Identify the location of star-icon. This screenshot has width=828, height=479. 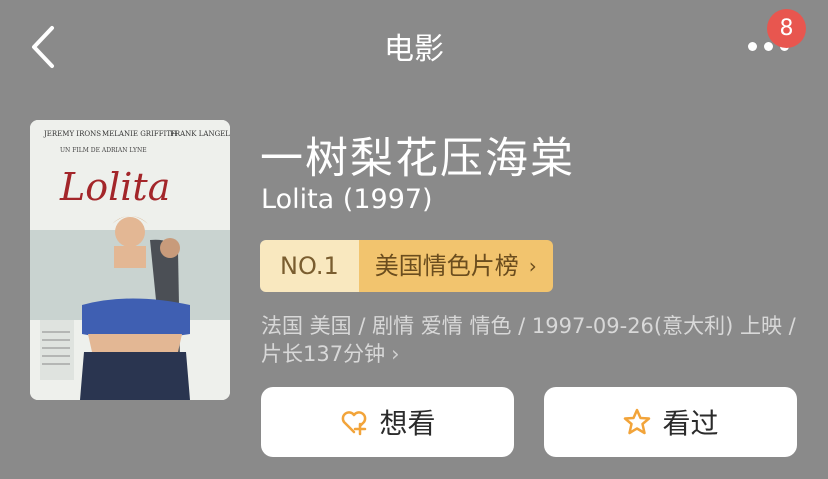
(637, 421).